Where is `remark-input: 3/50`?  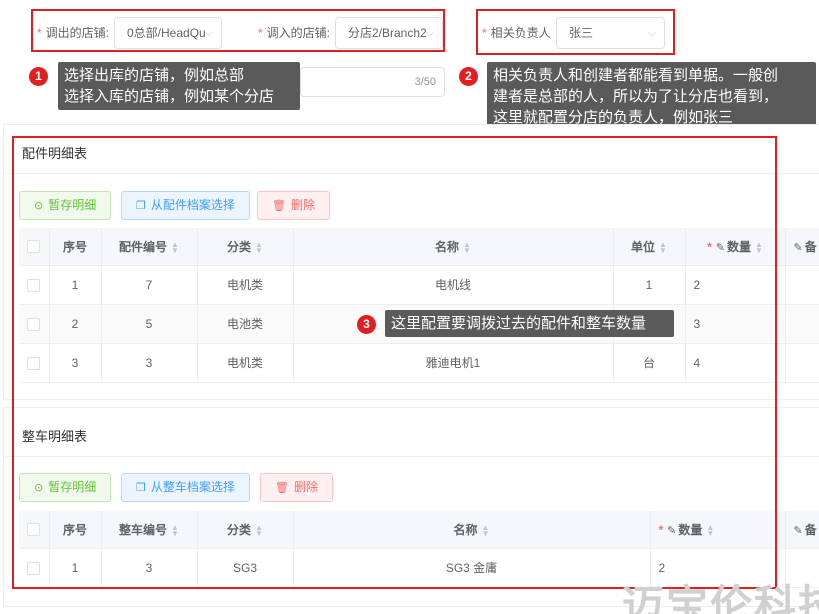
remark-input: 3/50 is located at coordinates (372, 82).